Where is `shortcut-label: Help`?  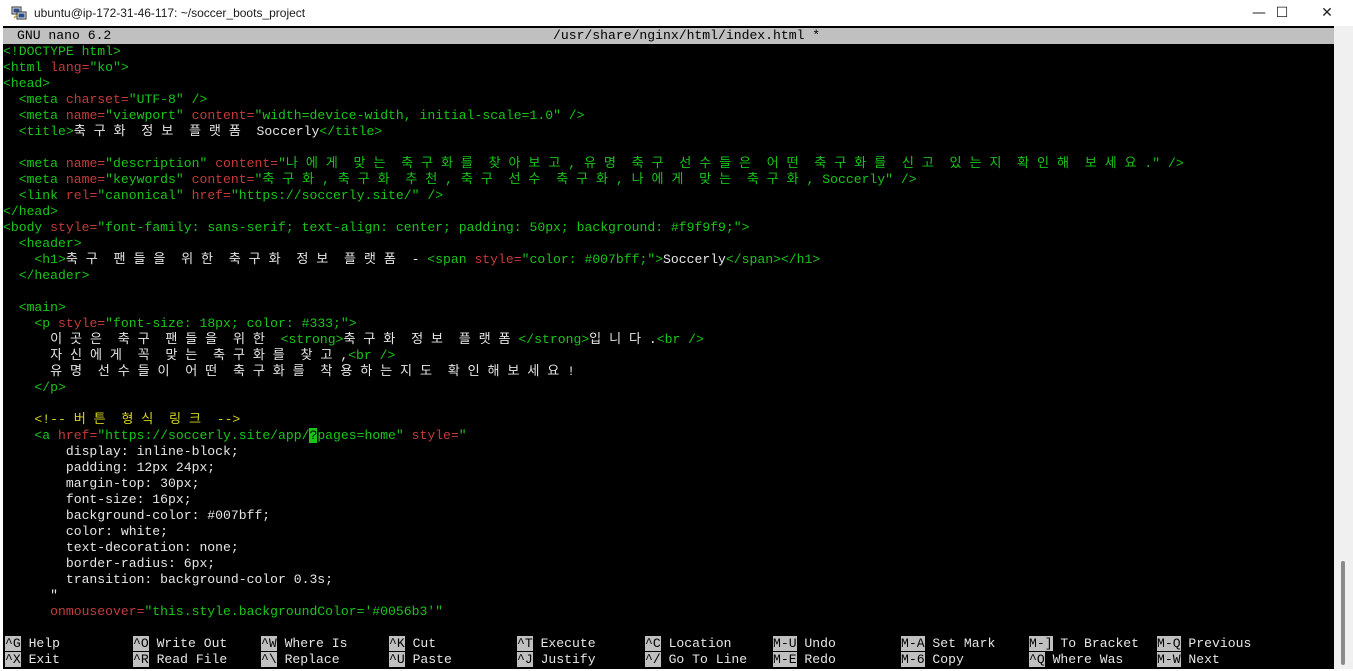 shortcut-label: Help is located at coordinates (40, 643).